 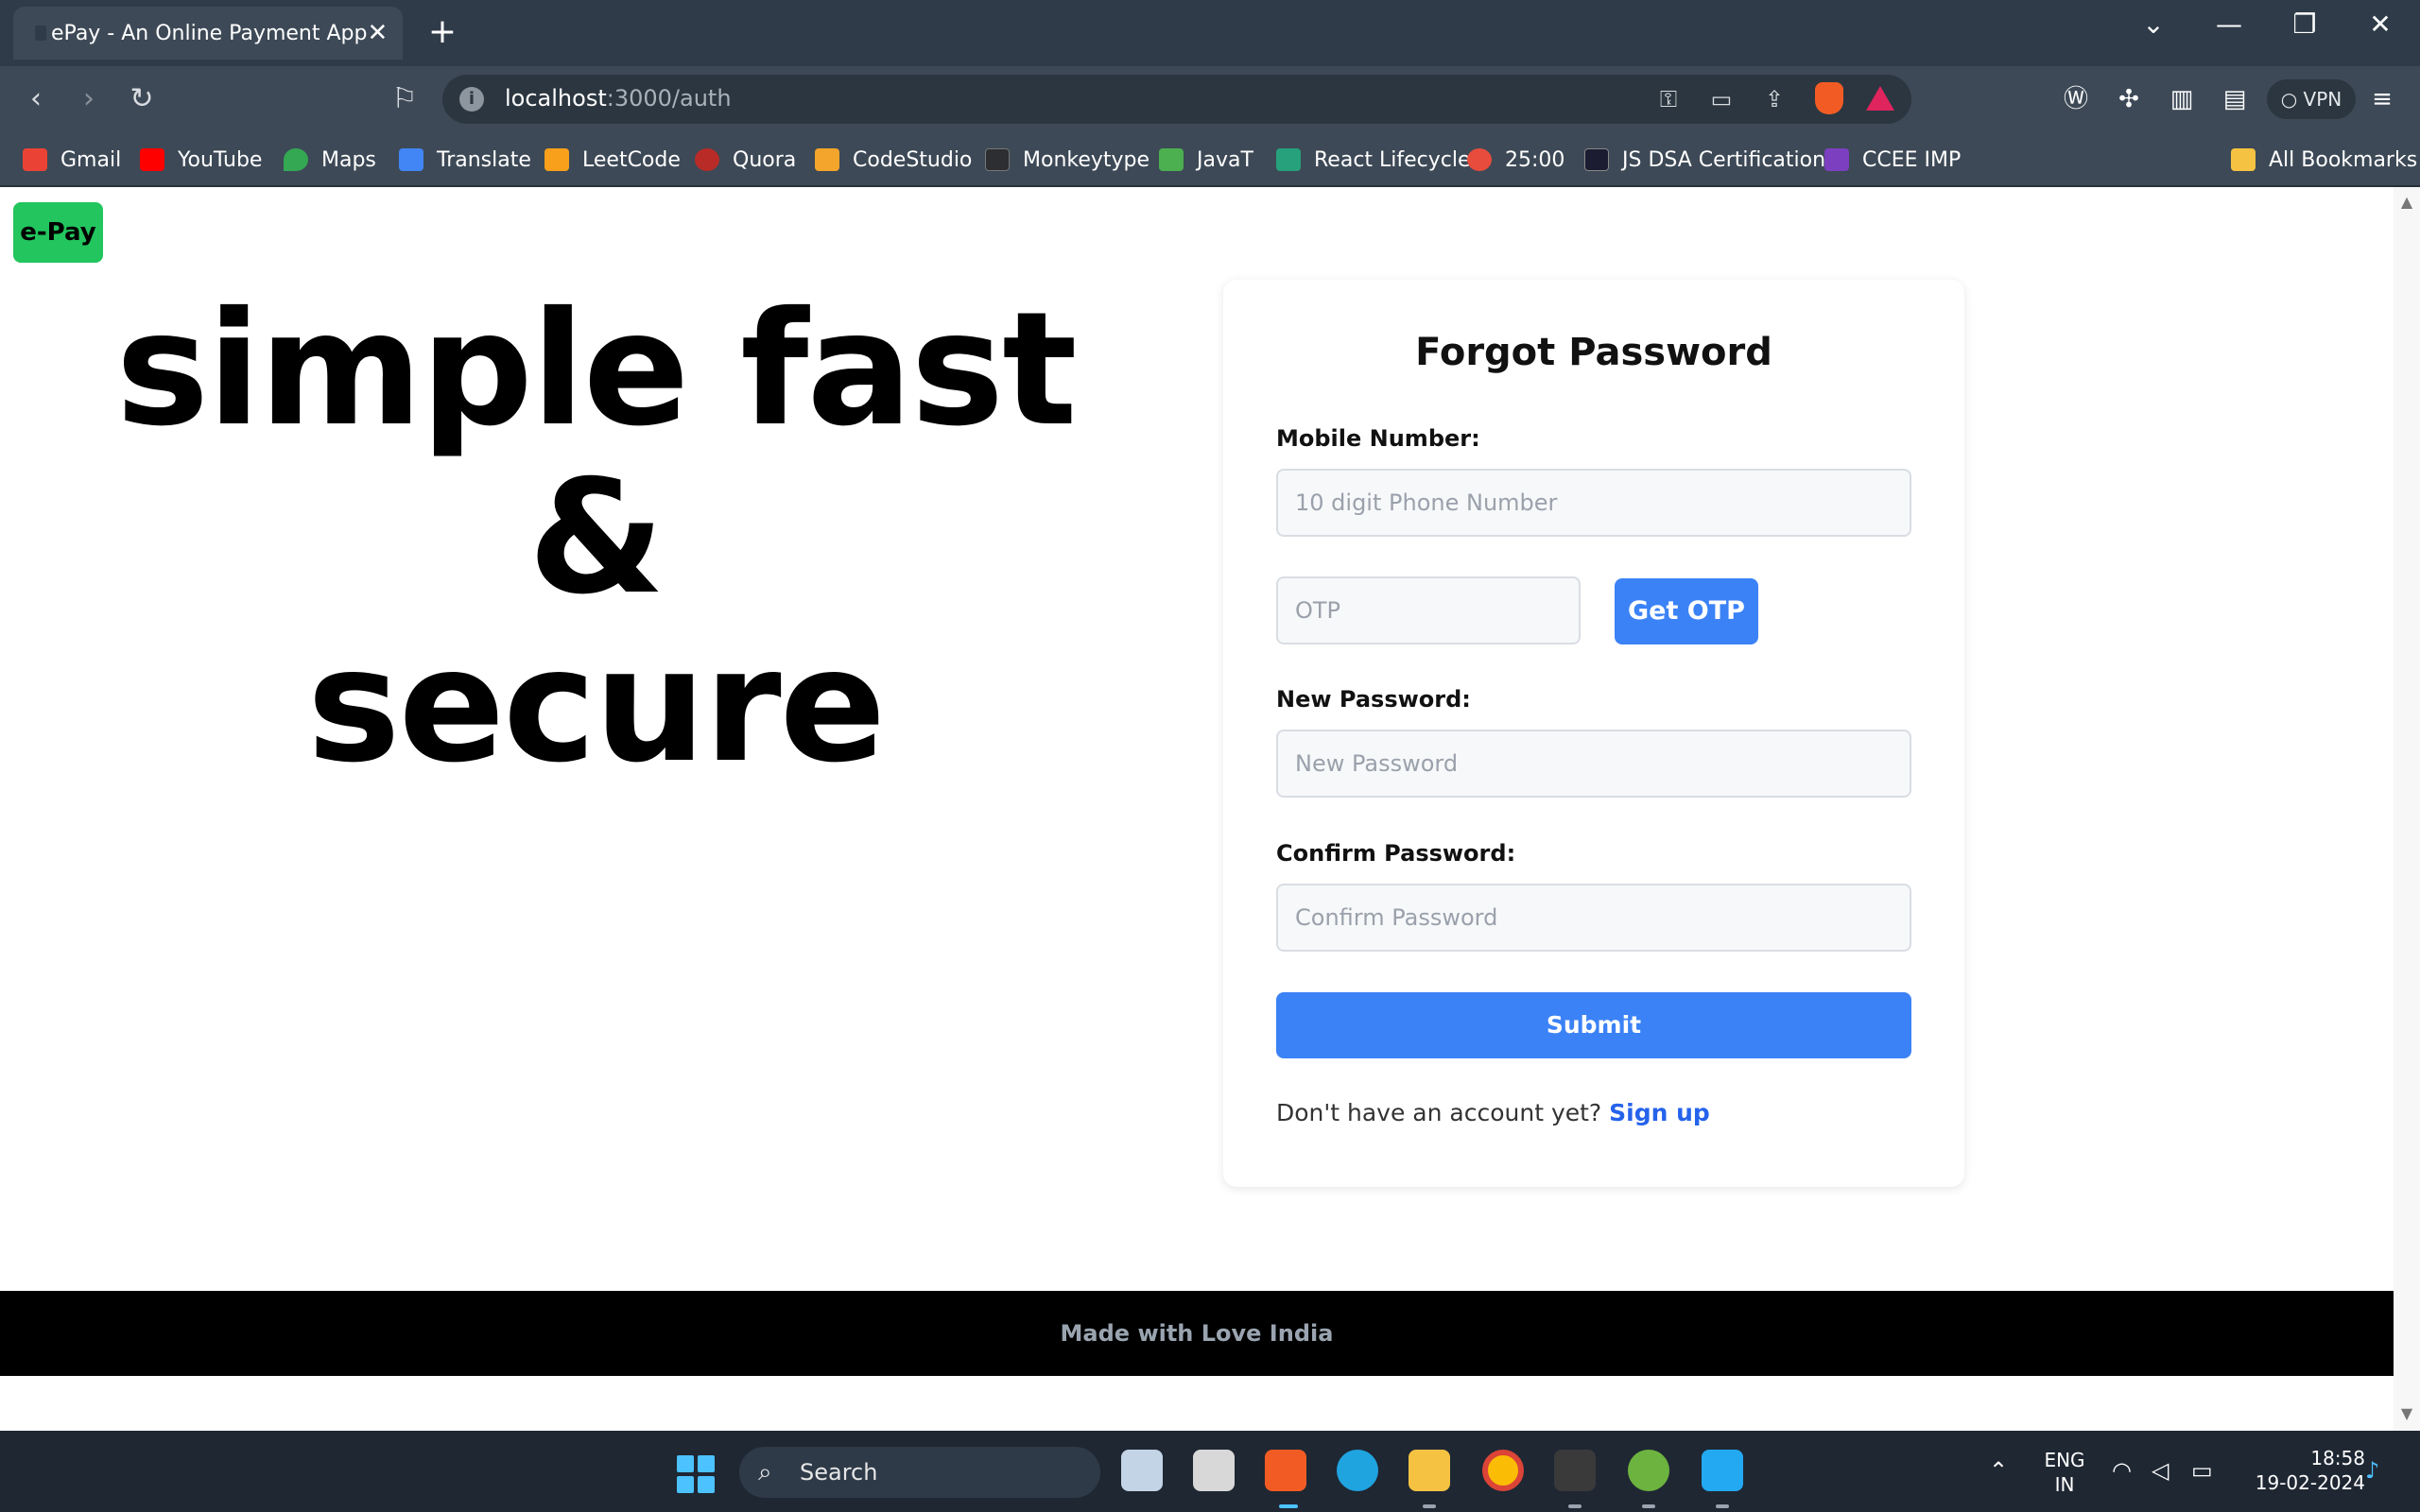 I want to click on hero-heading: simple fast & secure, so click(x=596, y=538).